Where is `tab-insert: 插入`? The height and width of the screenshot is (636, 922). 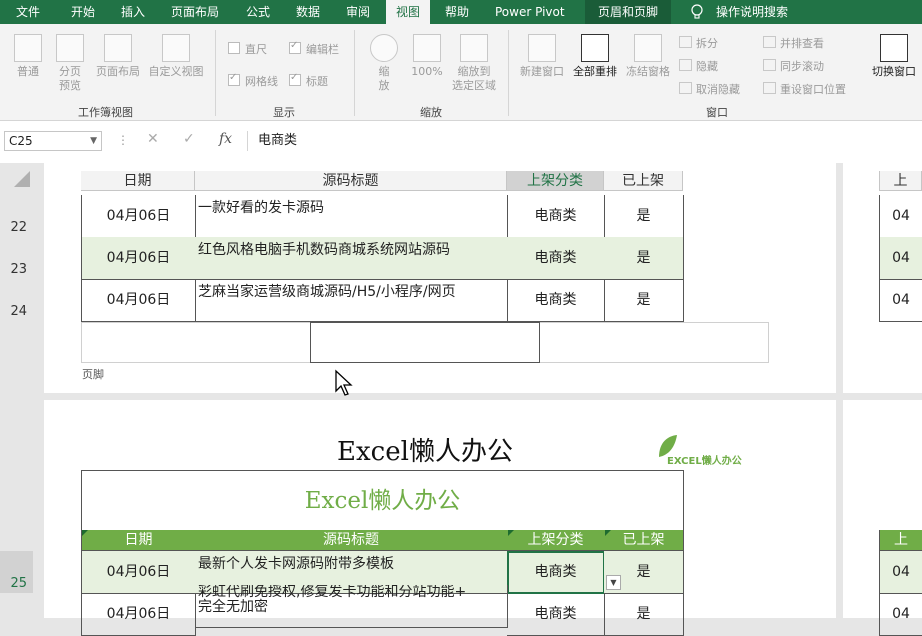 tab-insert: 插入 is located at coordinates (133, 12).